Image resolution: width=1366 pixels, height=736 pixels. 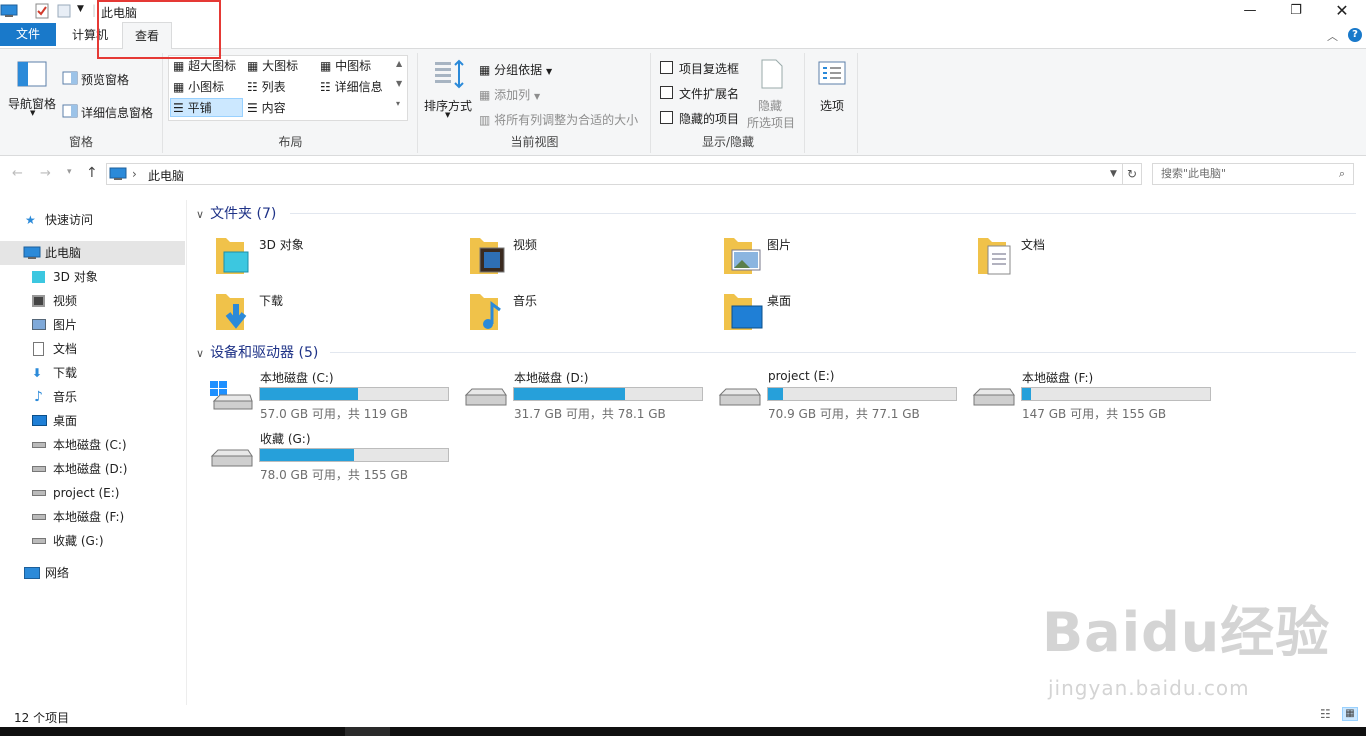 What do you see at coordinates (487, 256) in the screenshot?
I see `folder-videos-icon` at bounding box center [487, 256].